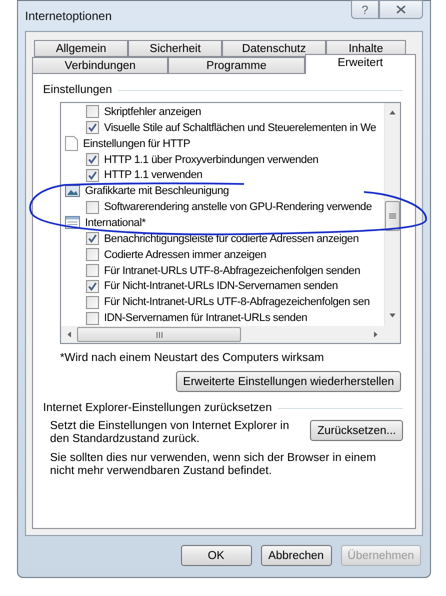 Image resolution: width=446 pixels, height=596 pixels. Describe the element at coordinates (71, 144) in the screenshot. I see `page-icon` at that location.